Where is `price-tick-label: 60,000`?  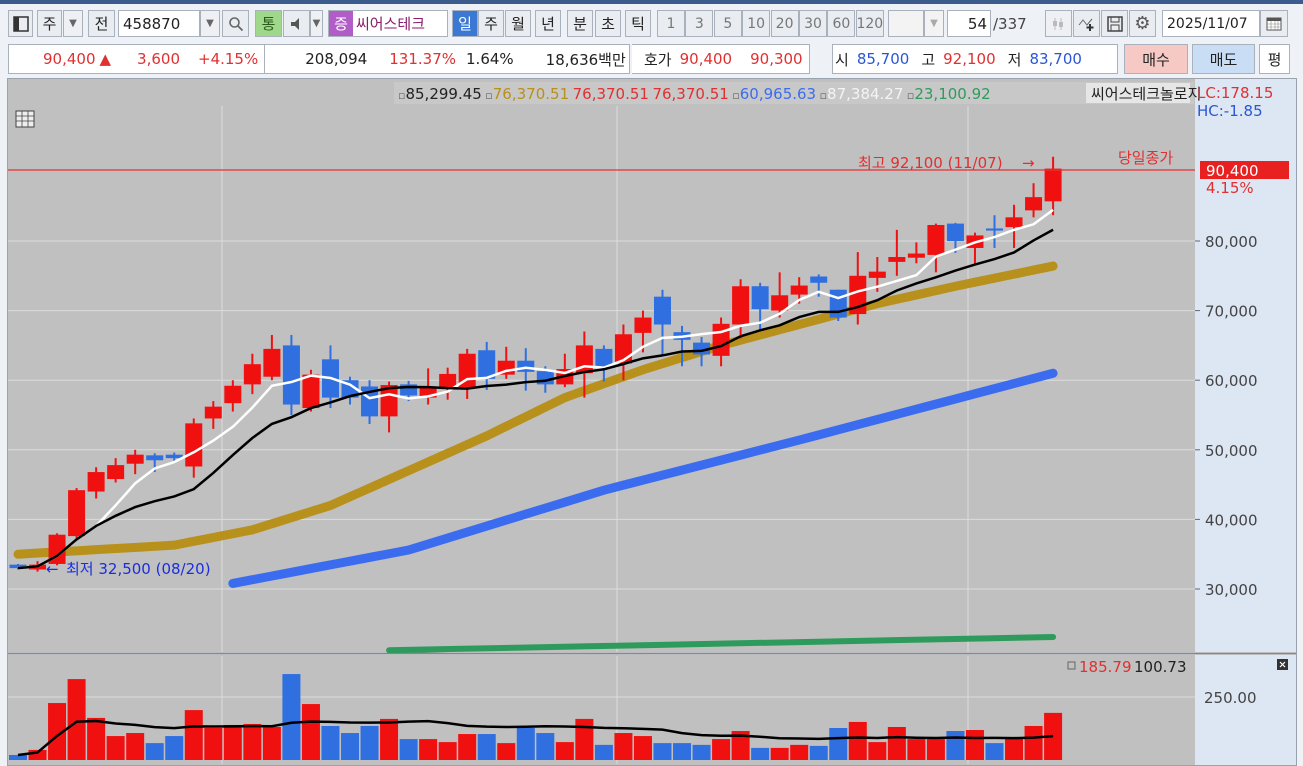
price-tick-label: 60,000 is located at coordinates (1231, 381).